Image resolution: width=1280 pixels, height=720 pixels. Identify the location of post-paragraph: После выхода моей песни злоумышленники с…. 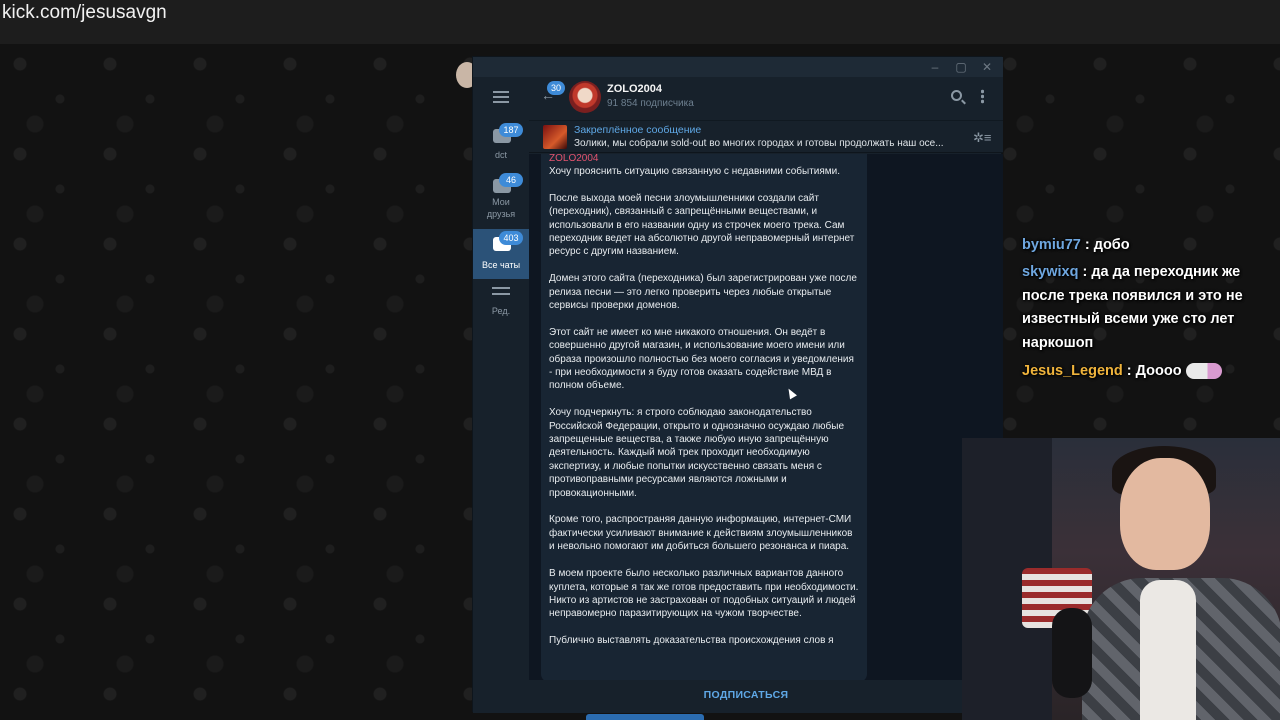
(702, 225).